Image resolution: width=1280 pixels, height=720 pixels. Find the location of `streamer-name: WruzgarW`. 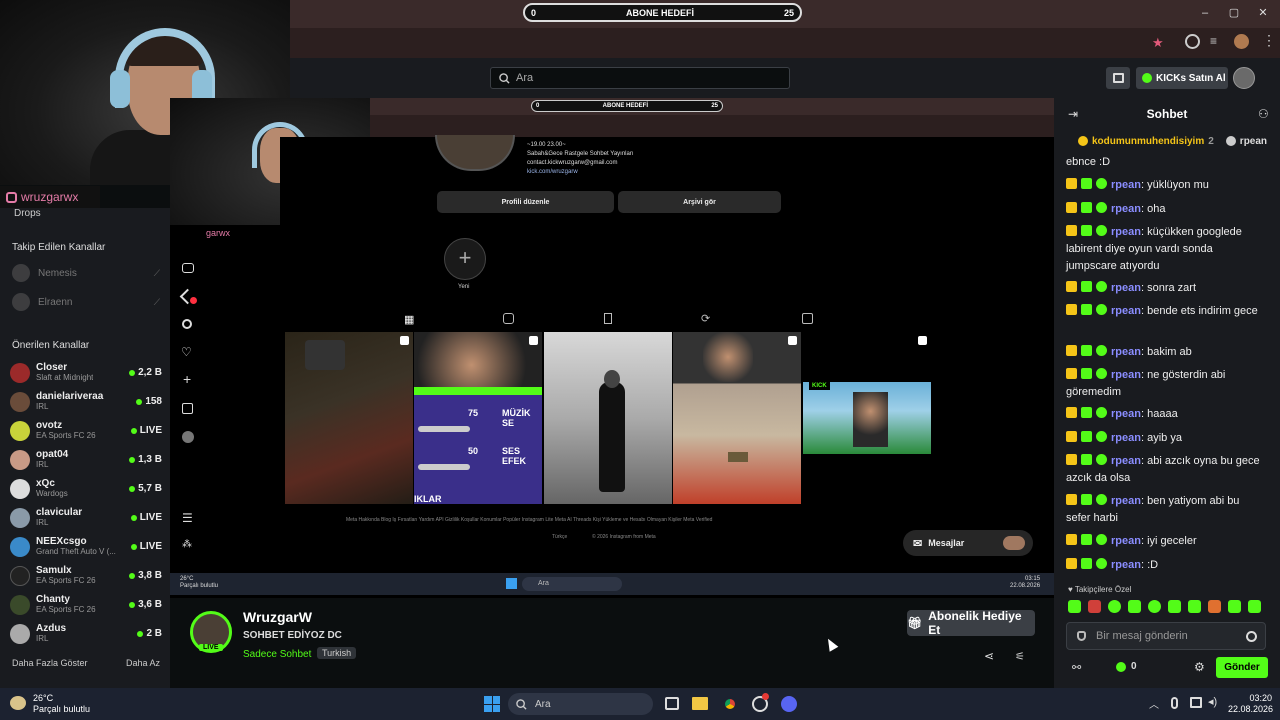

streamer-name: WruzgarW is located at coordinates (277, 617).